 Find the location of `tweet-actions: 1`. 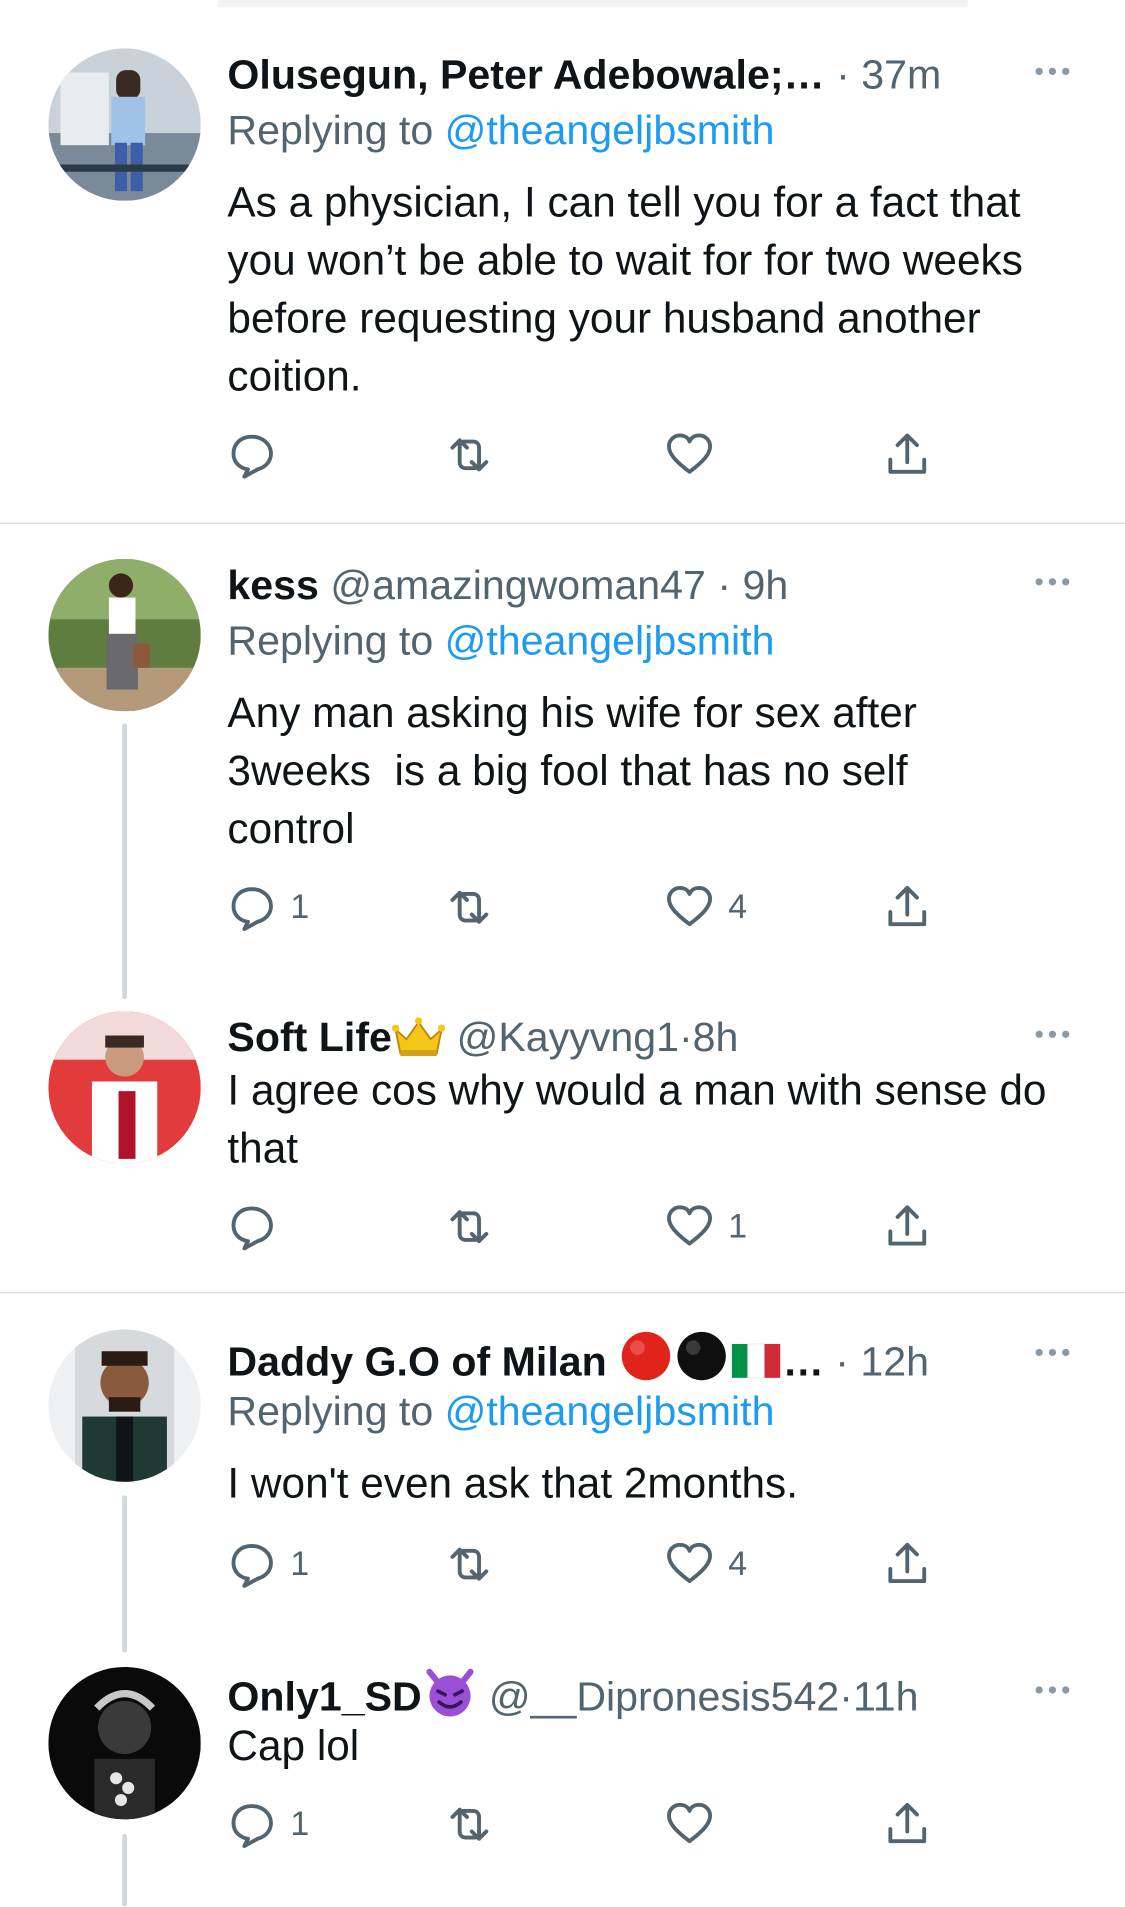

tweet-actions: 1 is located at coordinates (602, 1824).